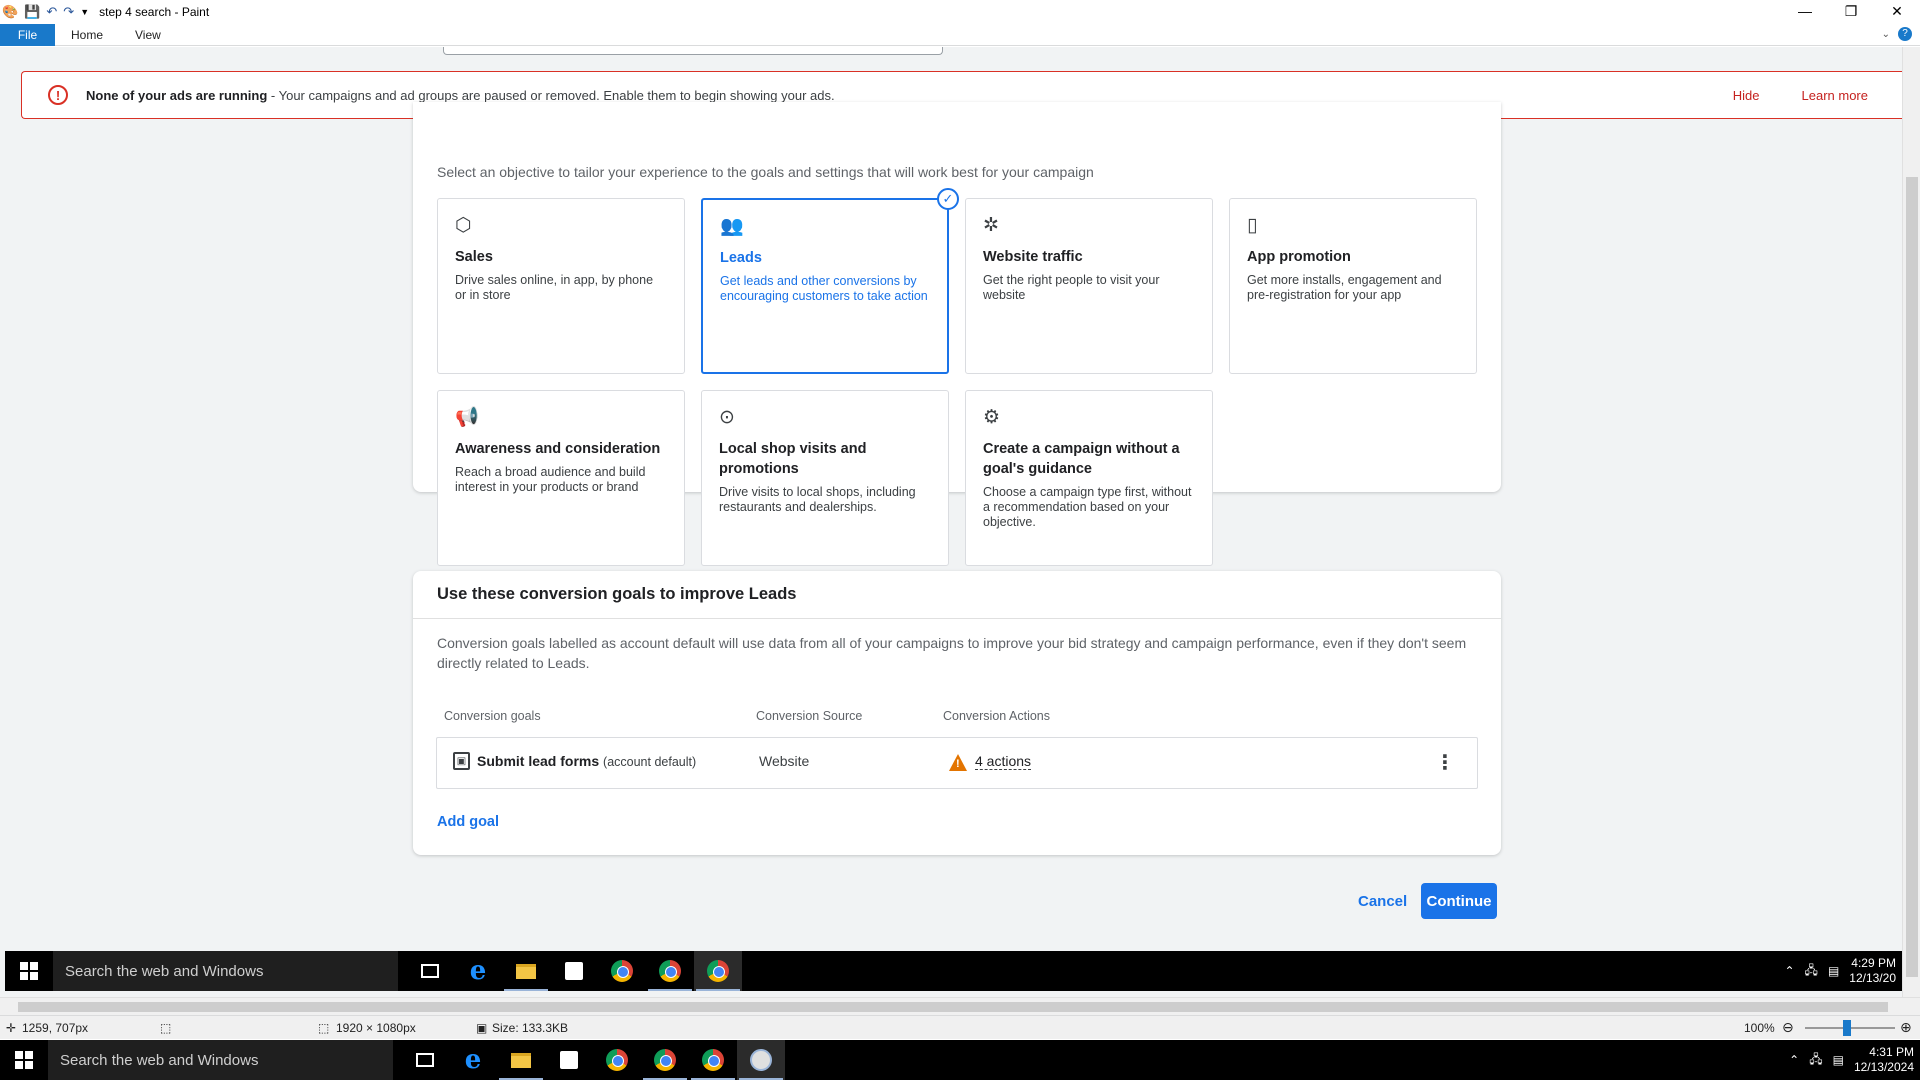  I want to click on clock-date: 12/13/2024, so click(1883, 1067).